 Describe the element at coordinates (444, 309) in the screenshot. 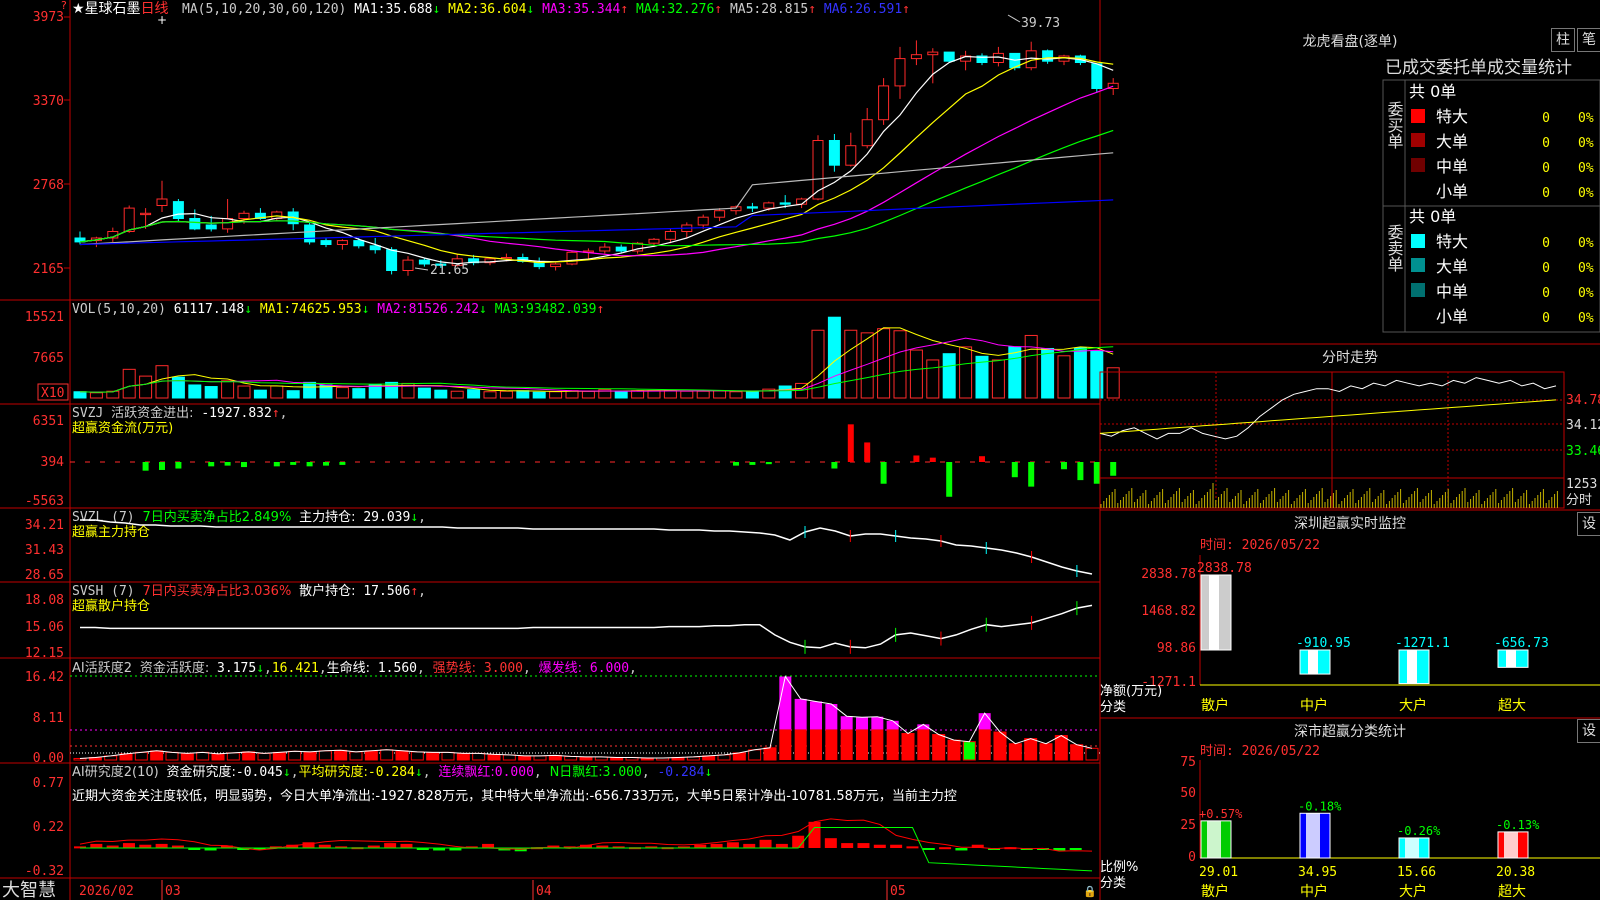

I see `vol-ma2-value: 81526.242` at that location.